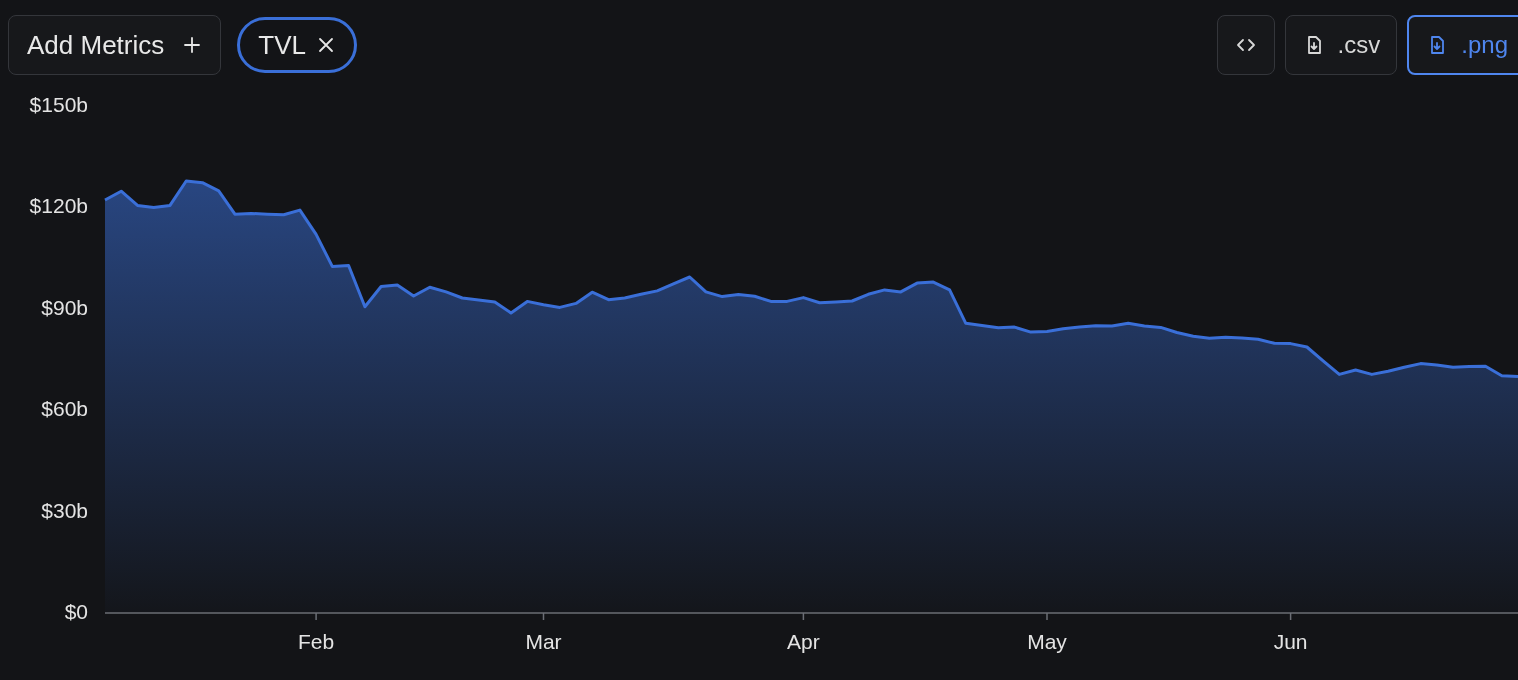 The height and width of the screenshot is (680, 1518). What do you see at coordinates (1245, 45) in the screenshot?
I see `embed-code-button` at bounding box center [1245, 45].